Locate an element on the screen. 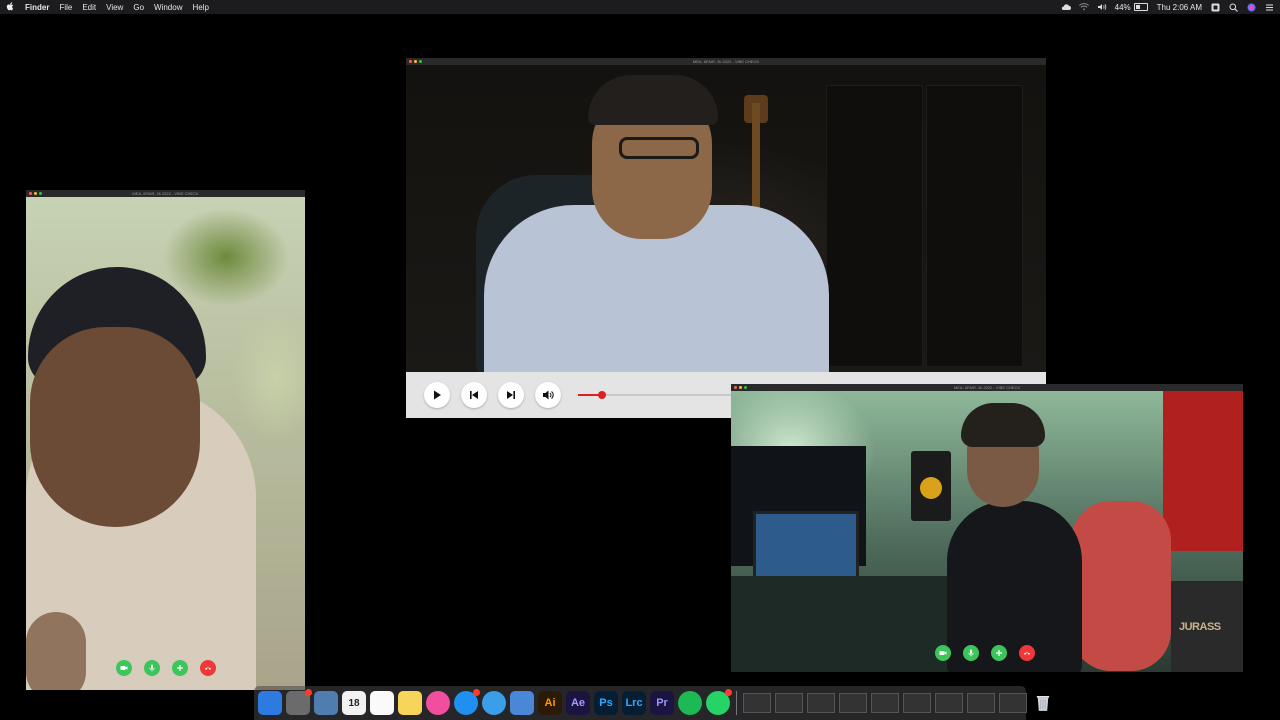  notification-center-icon is located at coordinates (1269, 7).